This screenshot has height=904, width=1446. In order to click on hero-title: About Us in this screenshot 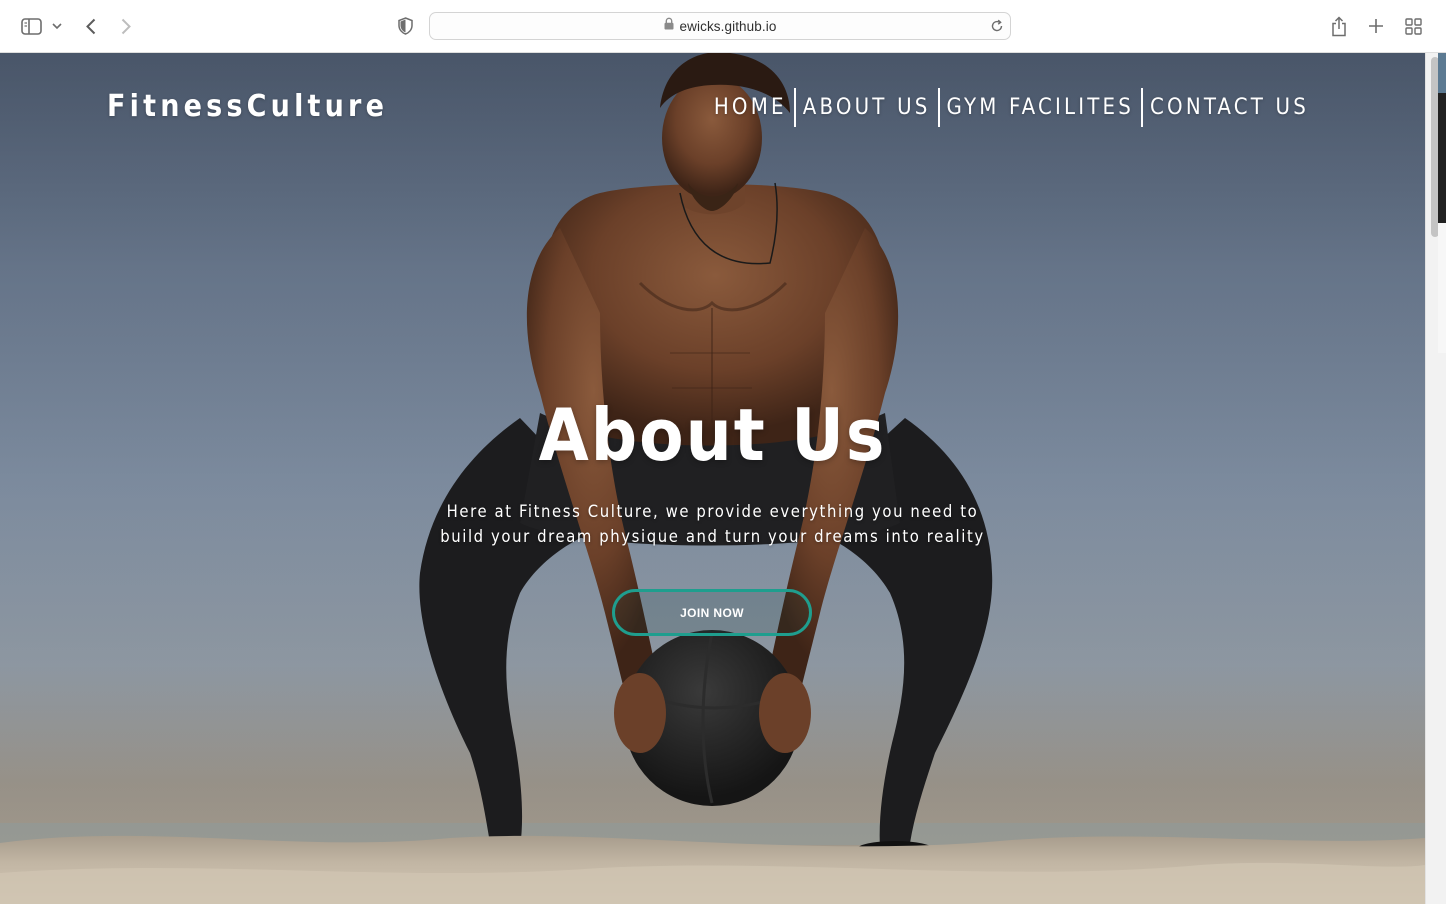, I will do `click(712, 435)`.